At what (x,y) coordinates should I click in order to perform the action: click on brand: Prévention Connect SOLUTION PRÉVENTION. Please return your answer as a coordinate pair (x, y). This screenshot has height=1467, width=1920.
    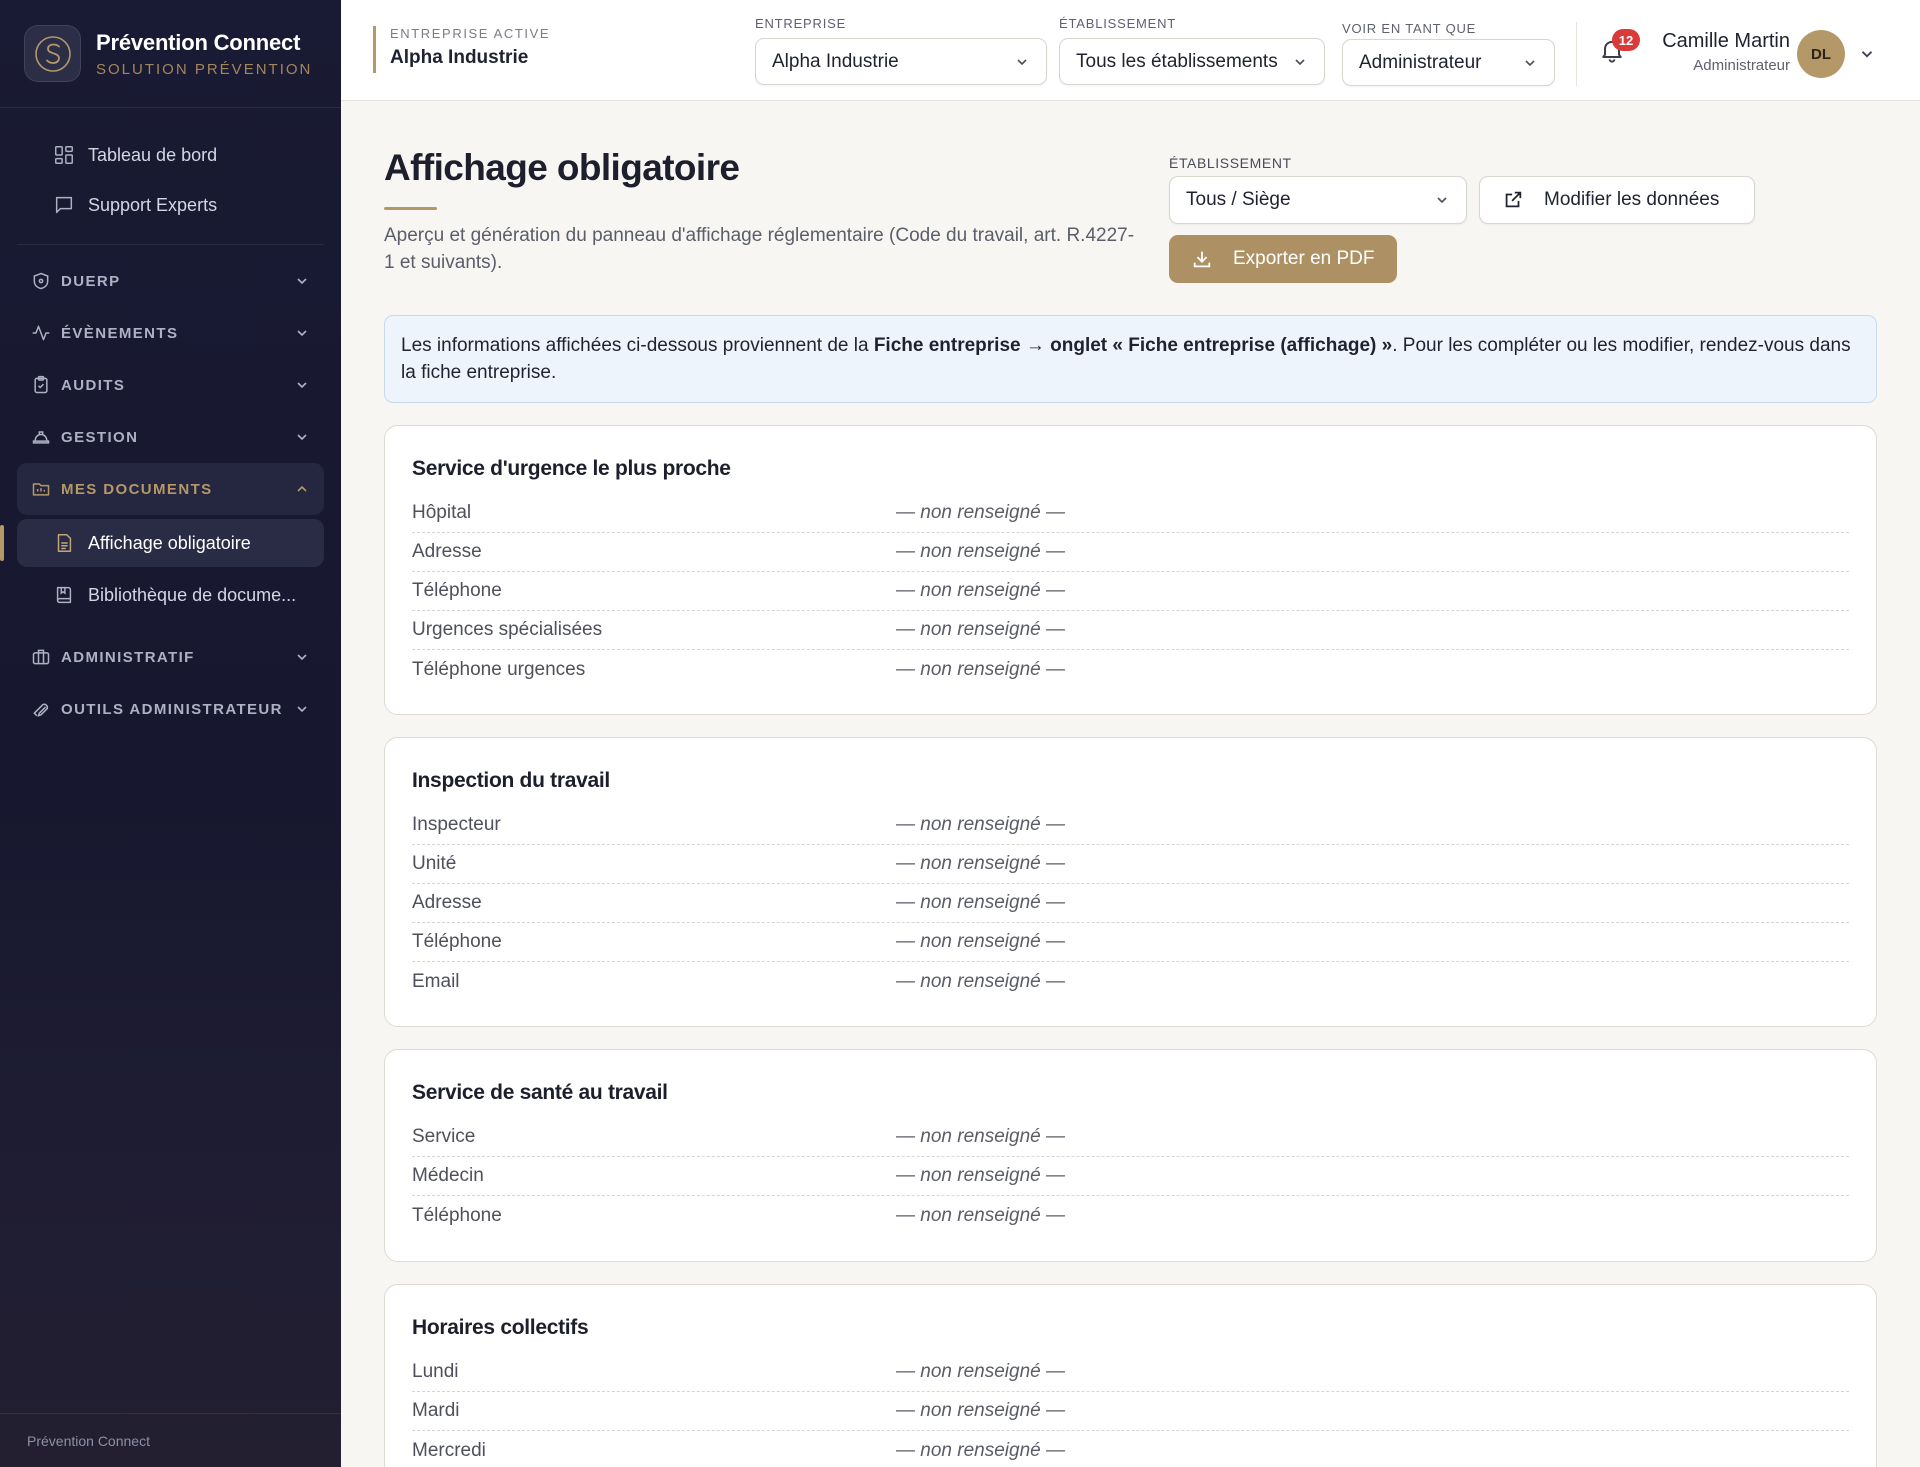
    Looking at the image, I should click on (170, 54).